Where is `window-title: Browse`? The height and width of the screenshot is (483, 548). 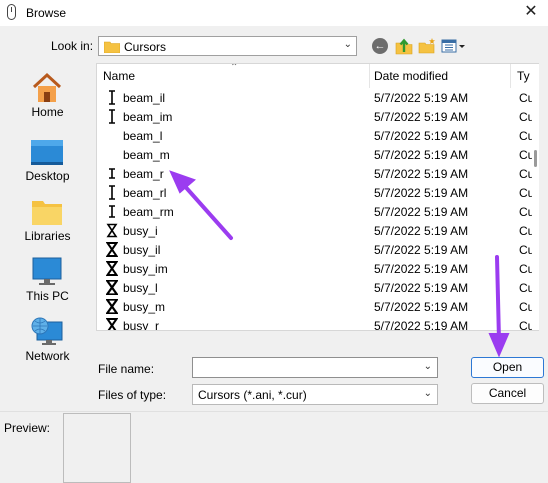
window-title: Browse is located at coordinates (46, 13).